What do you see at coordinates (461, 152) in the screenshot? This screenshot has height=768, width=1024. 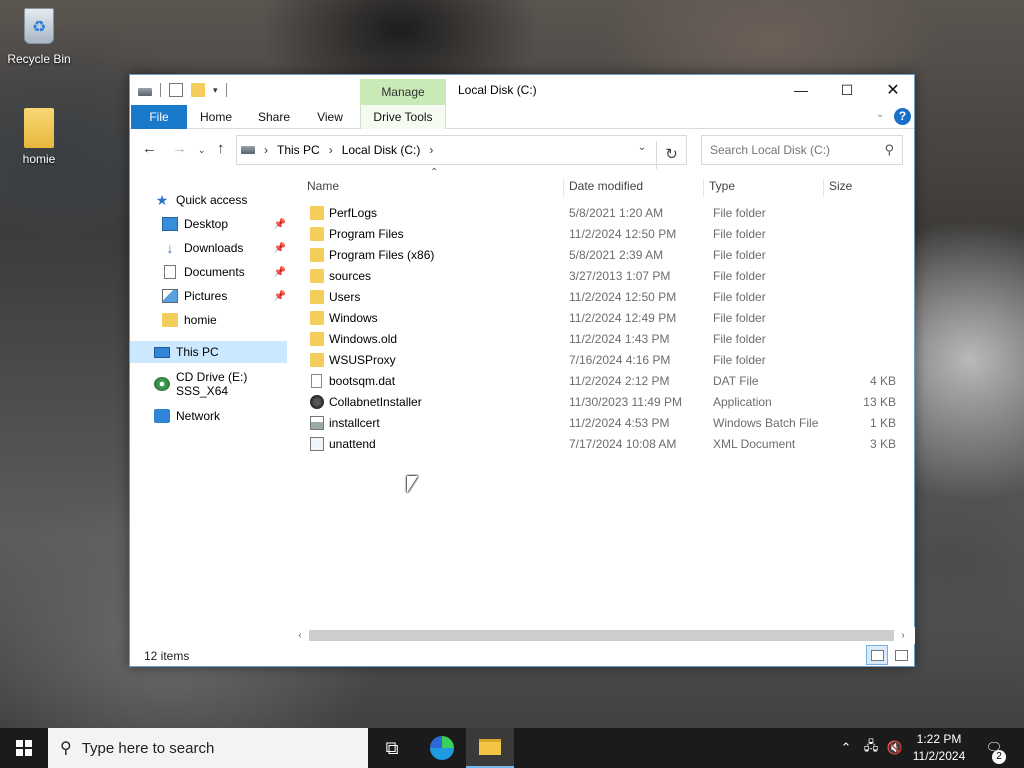 I see `address-bar: › This PC › Local Disk (C:) › ⌄ ↻` at bounding box center [461, 152].